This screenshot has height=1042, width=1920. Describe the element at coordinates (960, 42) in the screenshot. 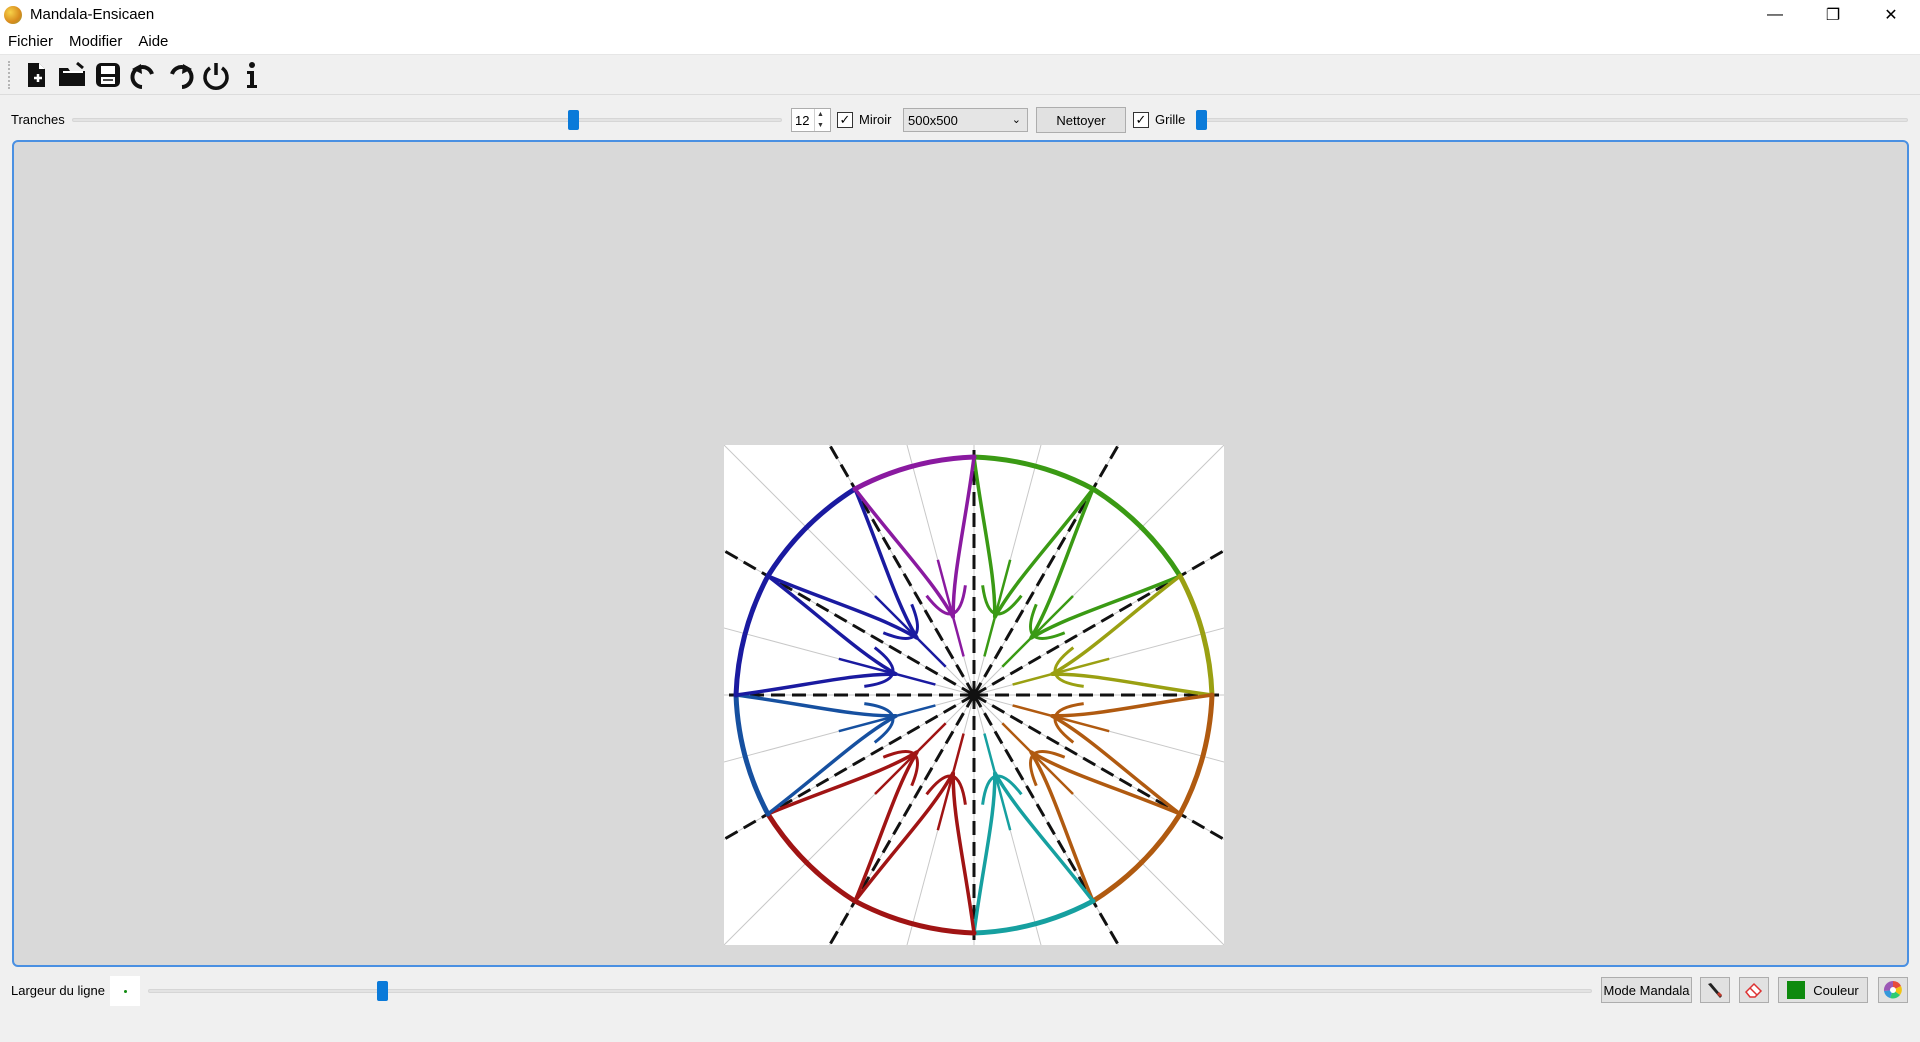

I see `menu-bar: Fichier Modifier Aide` at that location.